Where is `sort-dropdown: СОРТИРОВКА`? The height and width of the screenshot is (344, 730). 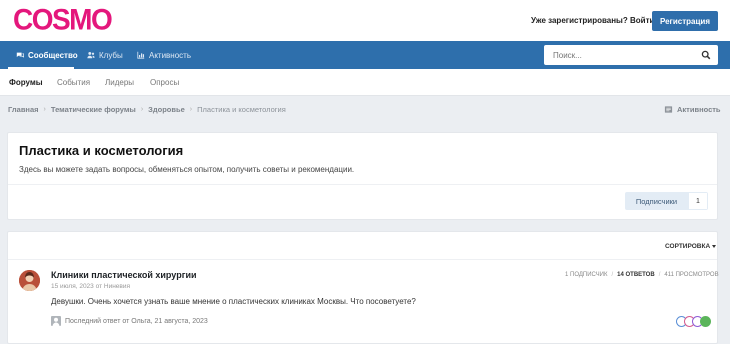 sort-dropdown: СОРТИРОВКА is located at coordinates (691, 246).